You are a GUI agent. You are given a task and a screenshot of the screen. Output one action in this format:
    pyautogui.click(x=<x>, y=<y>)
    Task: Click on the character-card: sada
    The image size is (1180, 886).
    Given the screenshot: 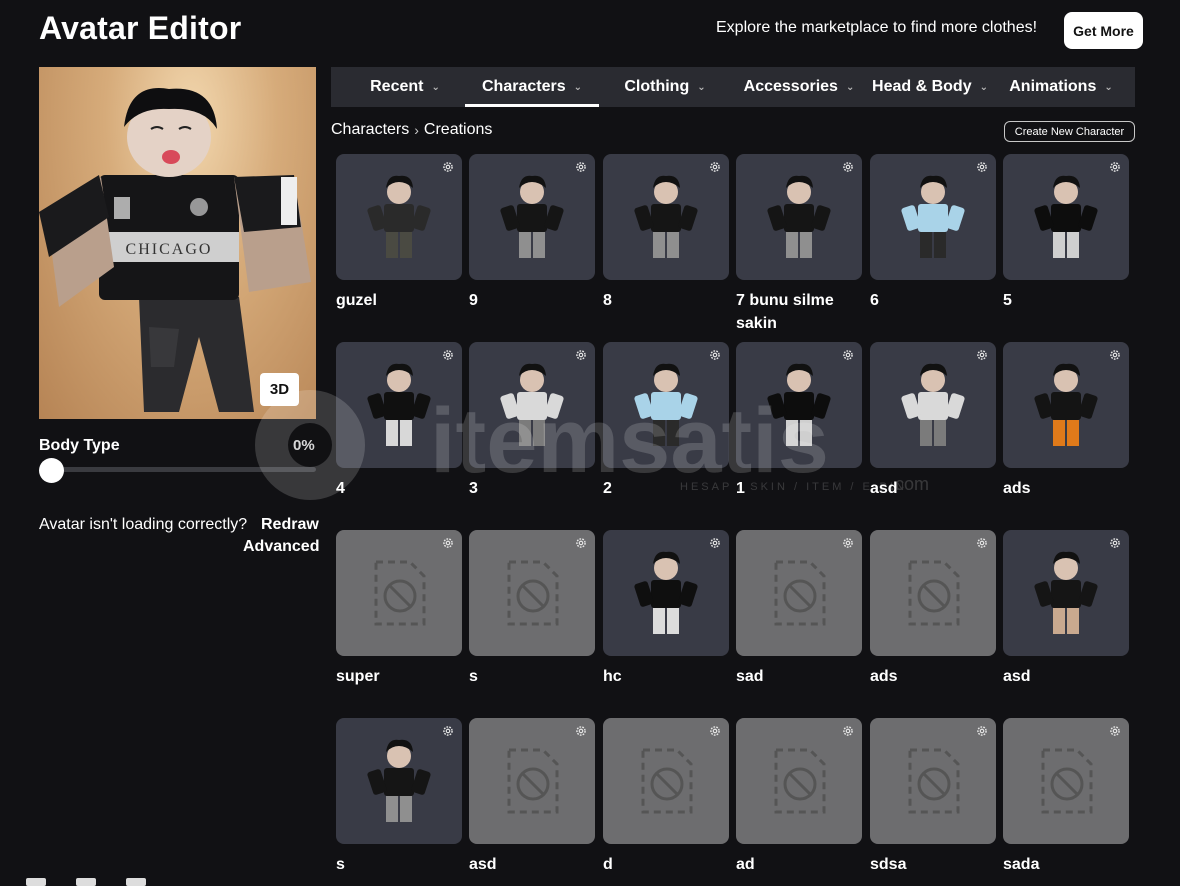 What is the action you would take?
    pyautogui.click(x=1066, y=797)
    